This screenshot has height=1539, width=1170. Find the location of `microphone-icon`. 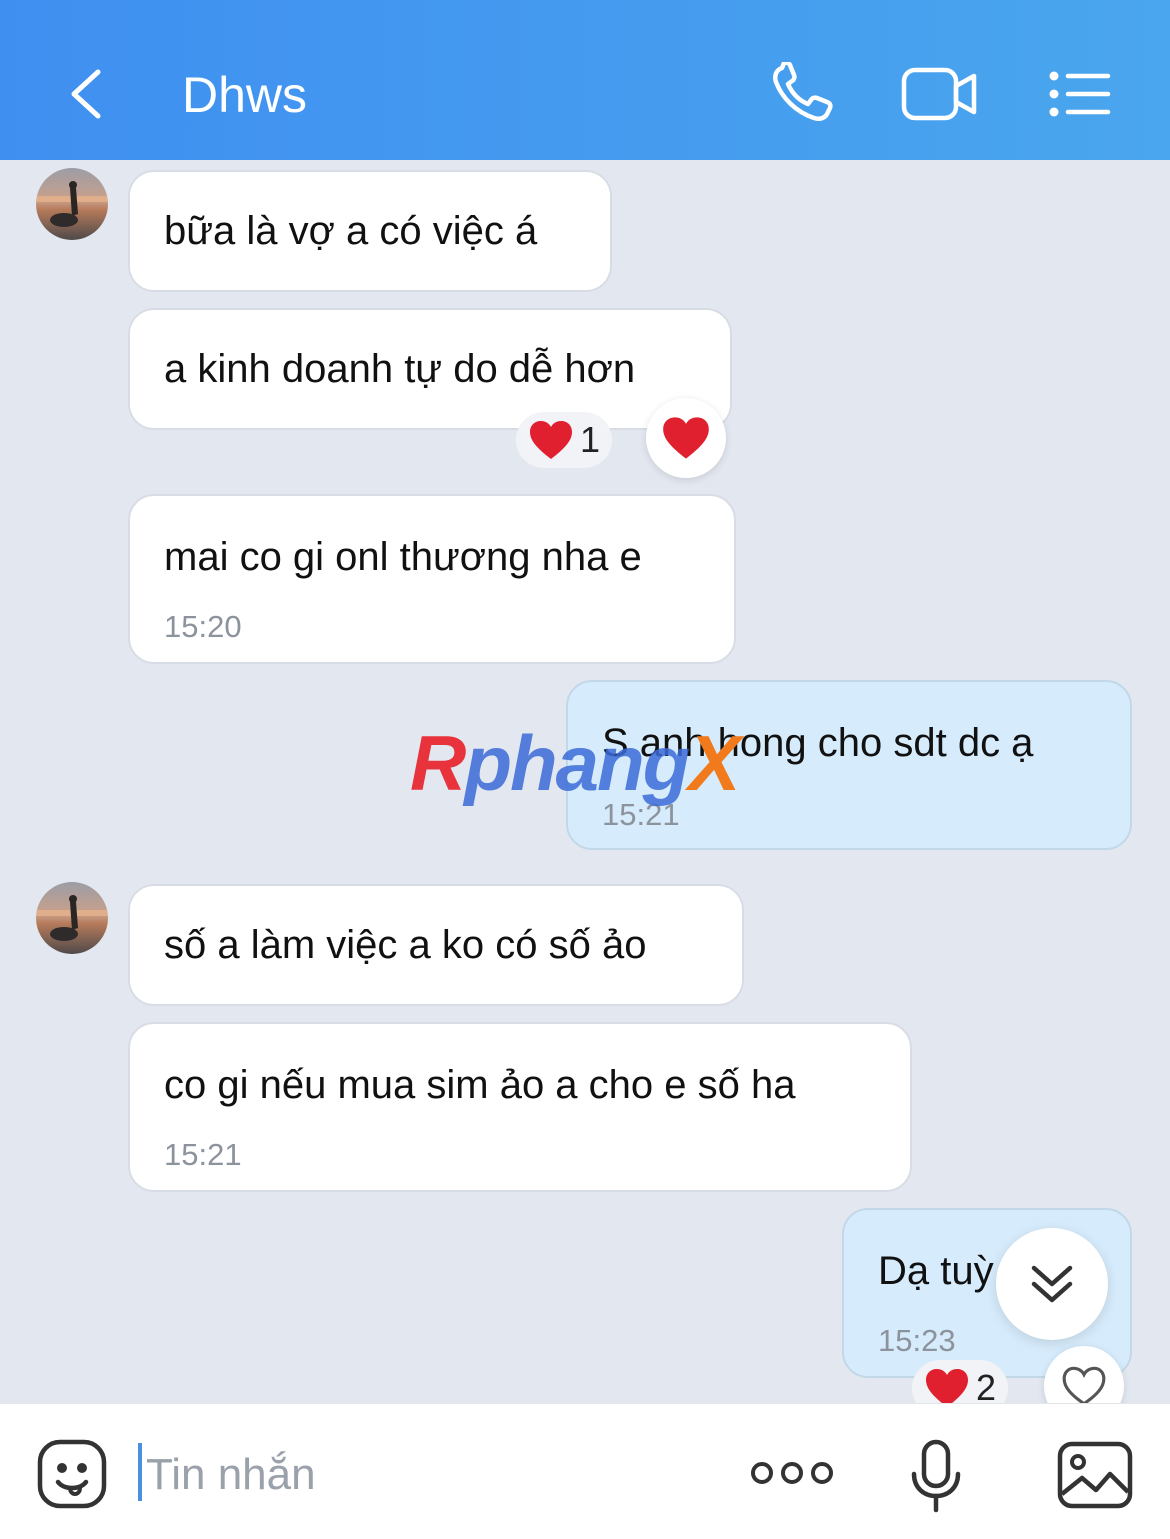

microphone-icon is located at coordinates (936, 1476).